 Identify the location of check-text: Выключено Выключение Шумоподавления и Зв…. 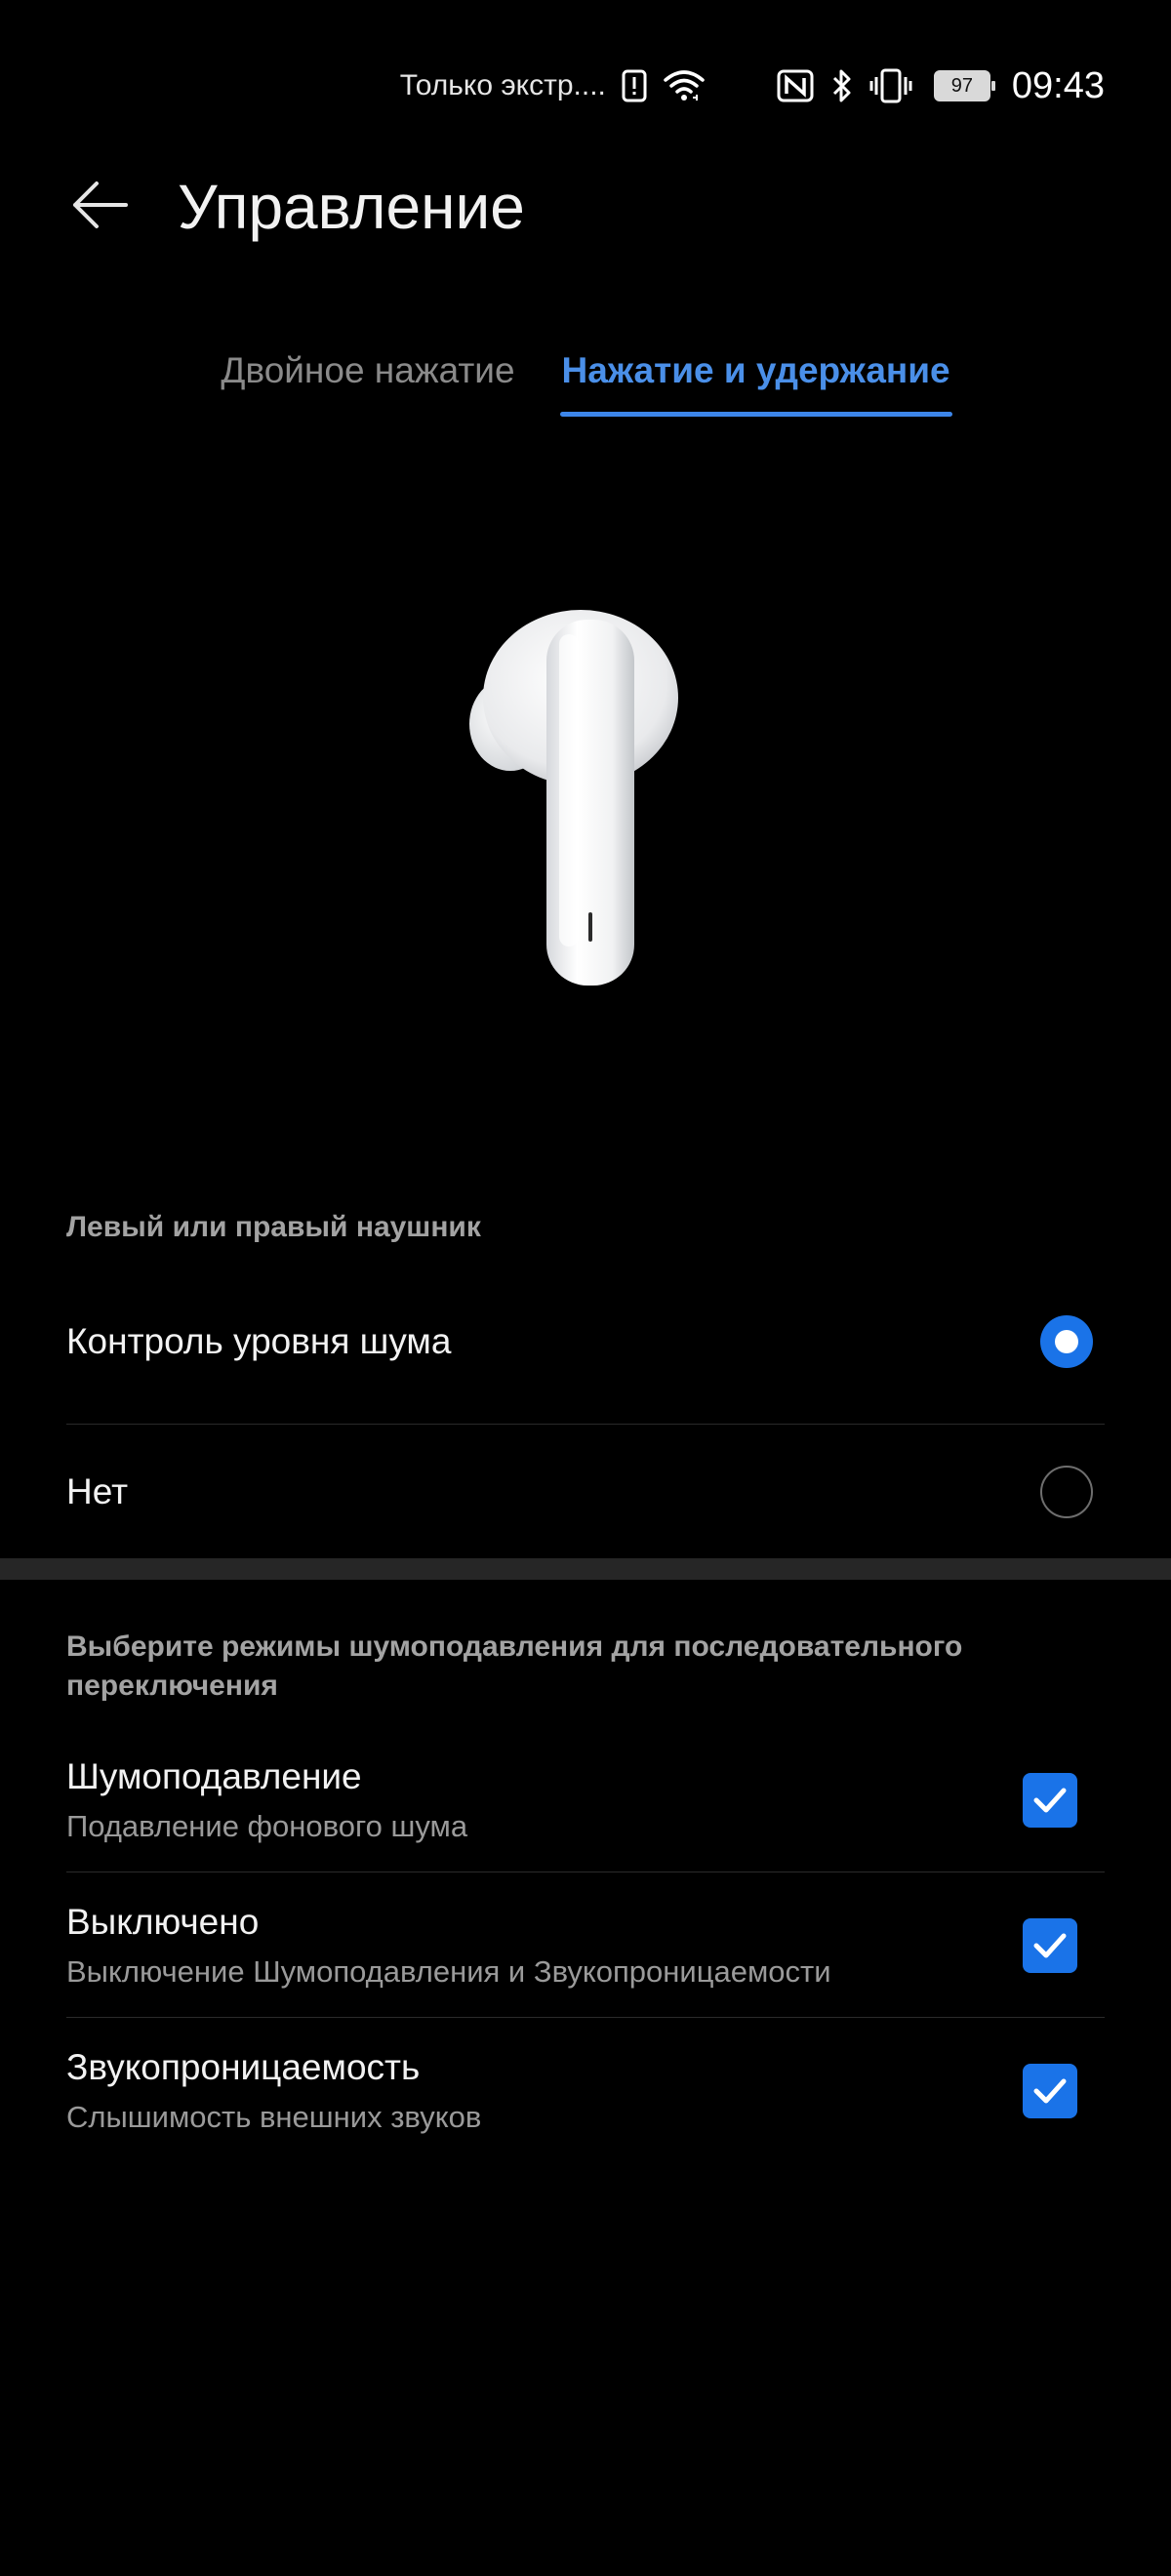
(448, 1945).